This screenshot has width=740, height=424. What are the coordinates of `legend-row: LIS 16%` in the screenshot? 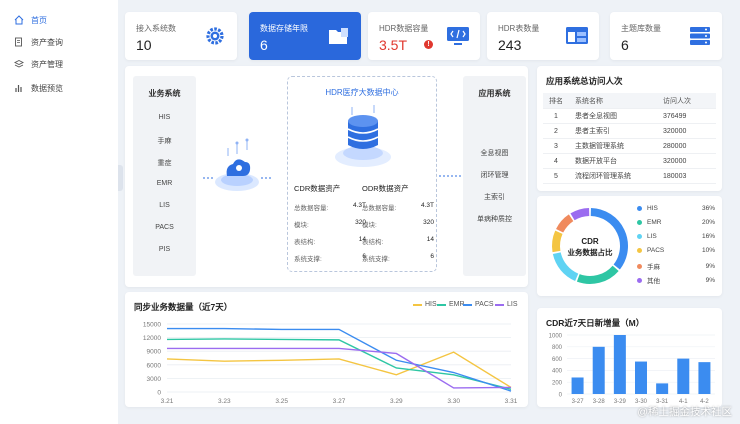 It's located at (676, 236).